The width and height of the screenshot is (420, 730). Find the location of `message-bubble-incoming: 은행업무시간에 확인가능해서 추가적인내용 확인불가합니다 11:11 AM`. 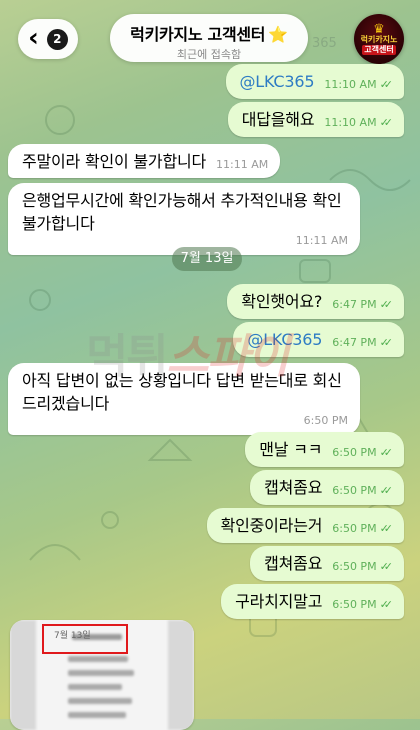

message-bubble-incoming: 은행업무시간에 확인가능해서 추가적인내용 확인불가합니다 11:11 AM is located at coordinates (184, 219).